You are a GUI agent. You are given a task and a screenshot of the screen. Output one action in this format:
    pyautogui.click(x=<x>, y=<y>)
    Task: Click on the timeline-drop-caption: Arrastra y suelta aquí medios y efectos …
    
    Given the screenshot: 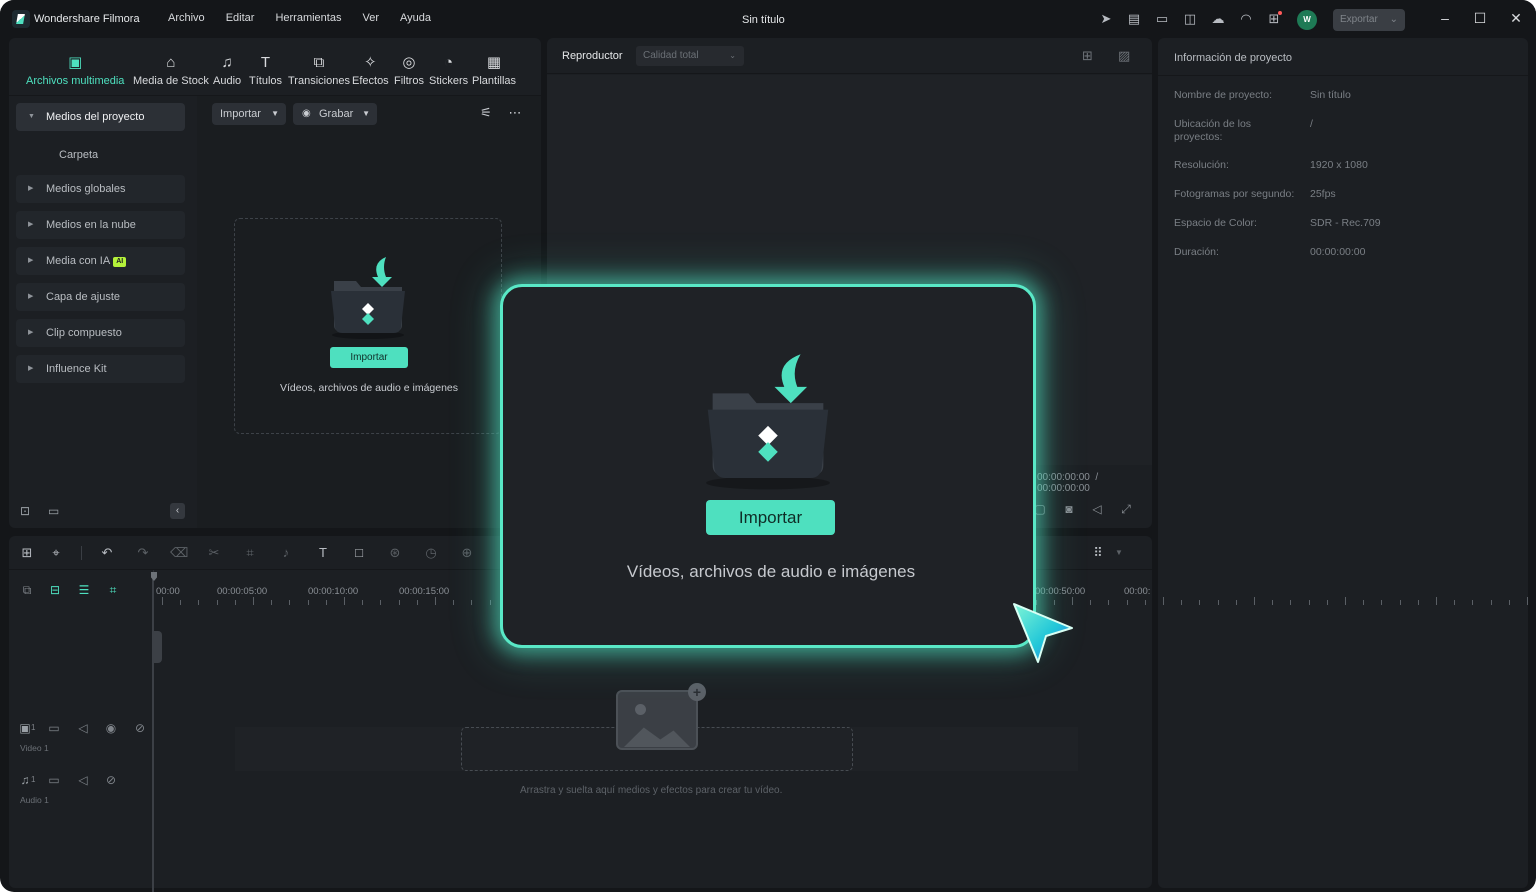 What is the action you would take?
    pyautogui.click(x=651, y=790)
    